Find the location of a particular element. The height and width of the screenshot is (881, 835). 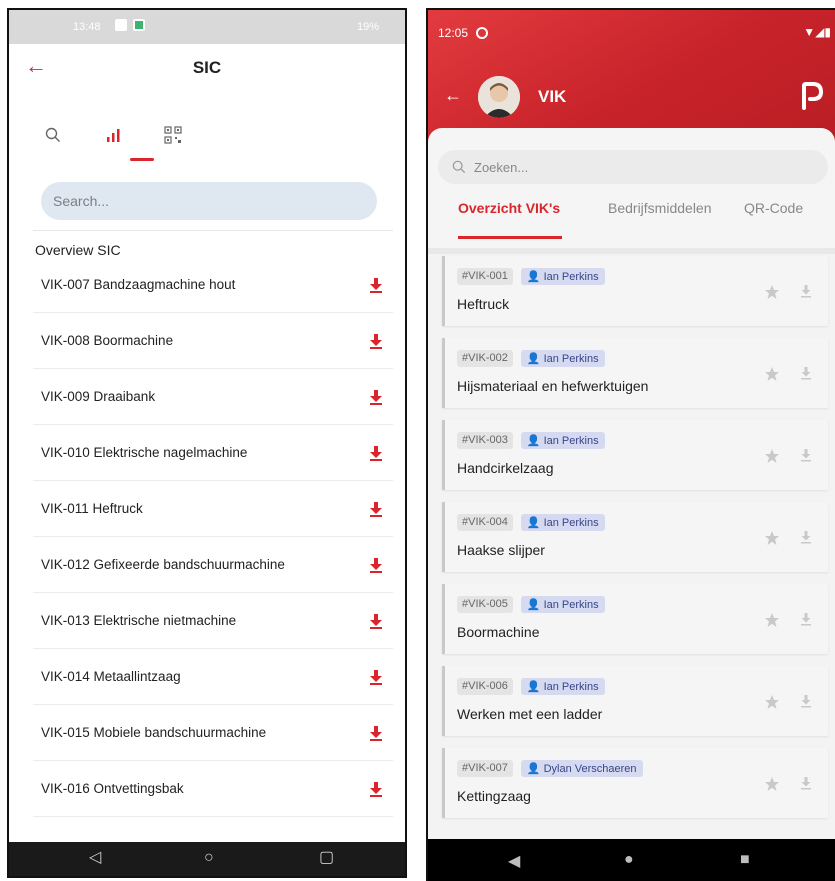

status-icons is located at coordinates (130, 25).